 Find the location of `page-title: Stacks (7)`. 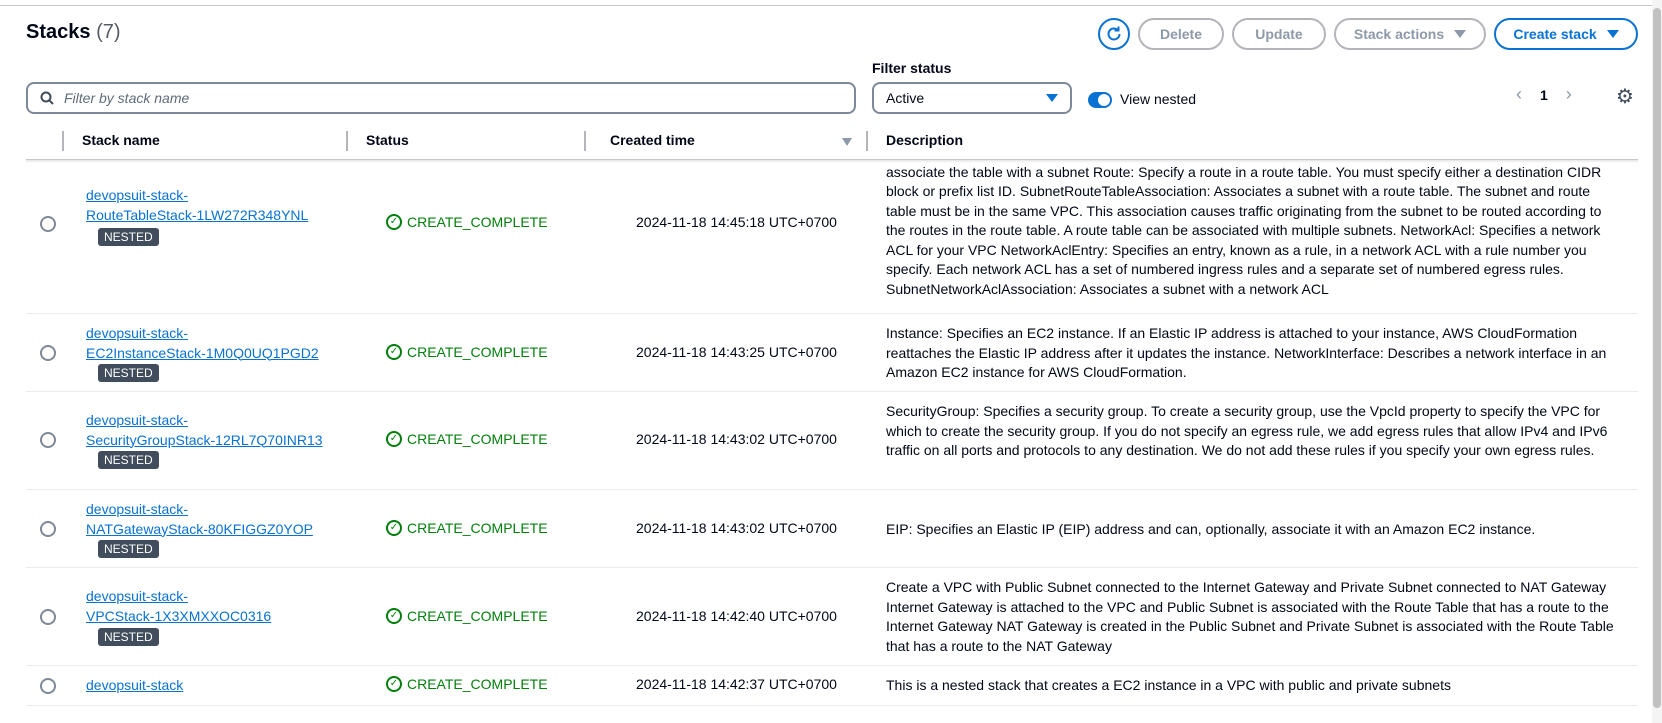

page-title: Stacks (7) is located at coordinates (73, 32).